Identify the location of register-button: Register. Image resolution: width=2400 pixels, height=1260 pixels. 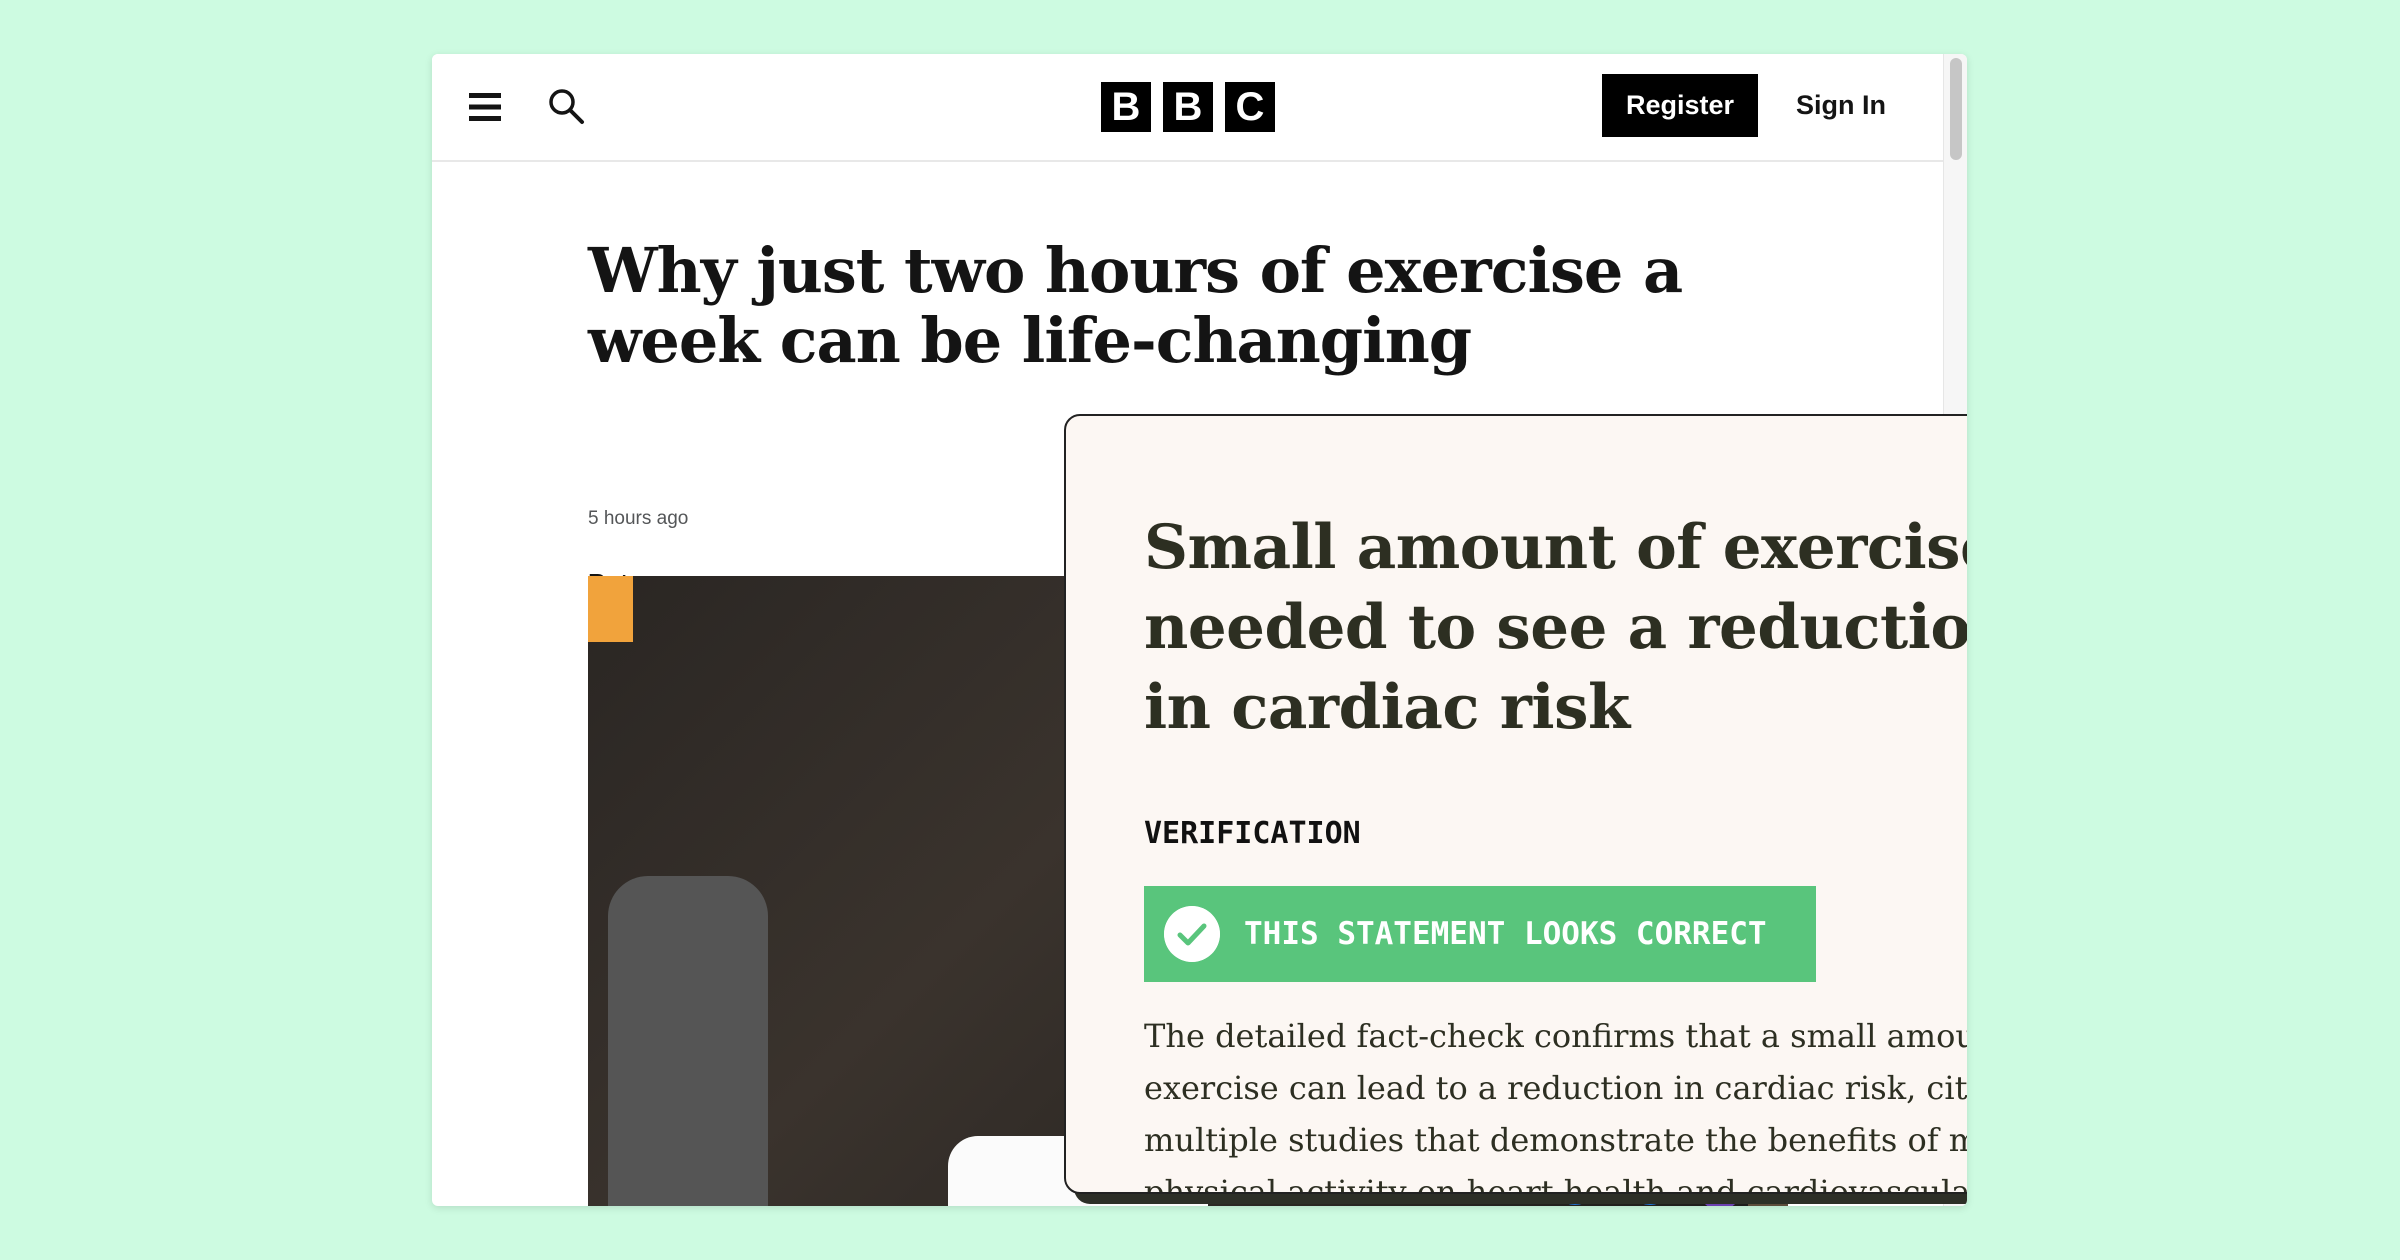
(1680, 105).